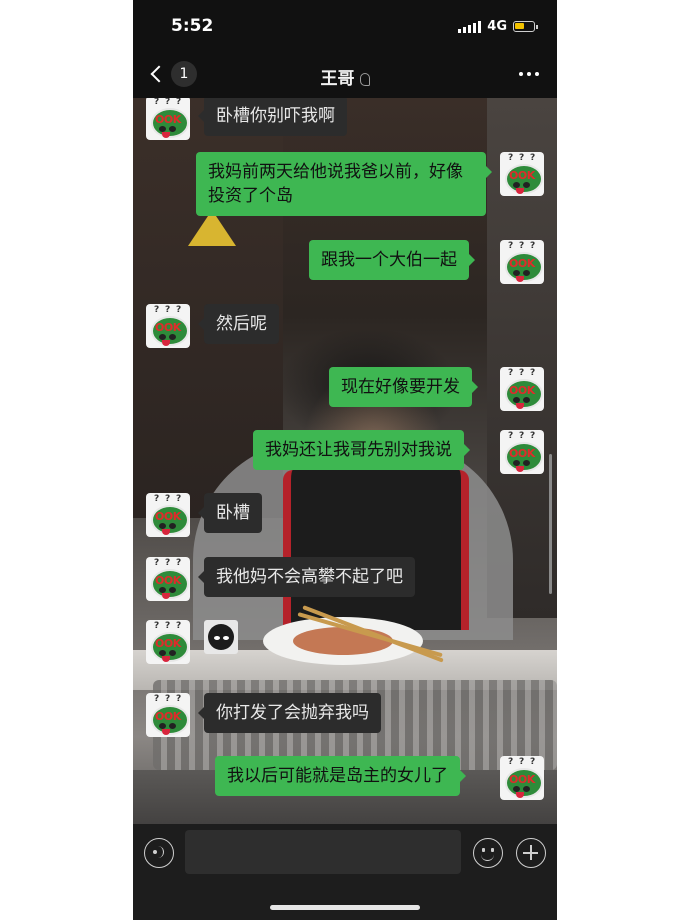 The height and width of the screenshot is (920, 690). I want to click on message-bubble-incoming: 卧槽, so click(230, 513).